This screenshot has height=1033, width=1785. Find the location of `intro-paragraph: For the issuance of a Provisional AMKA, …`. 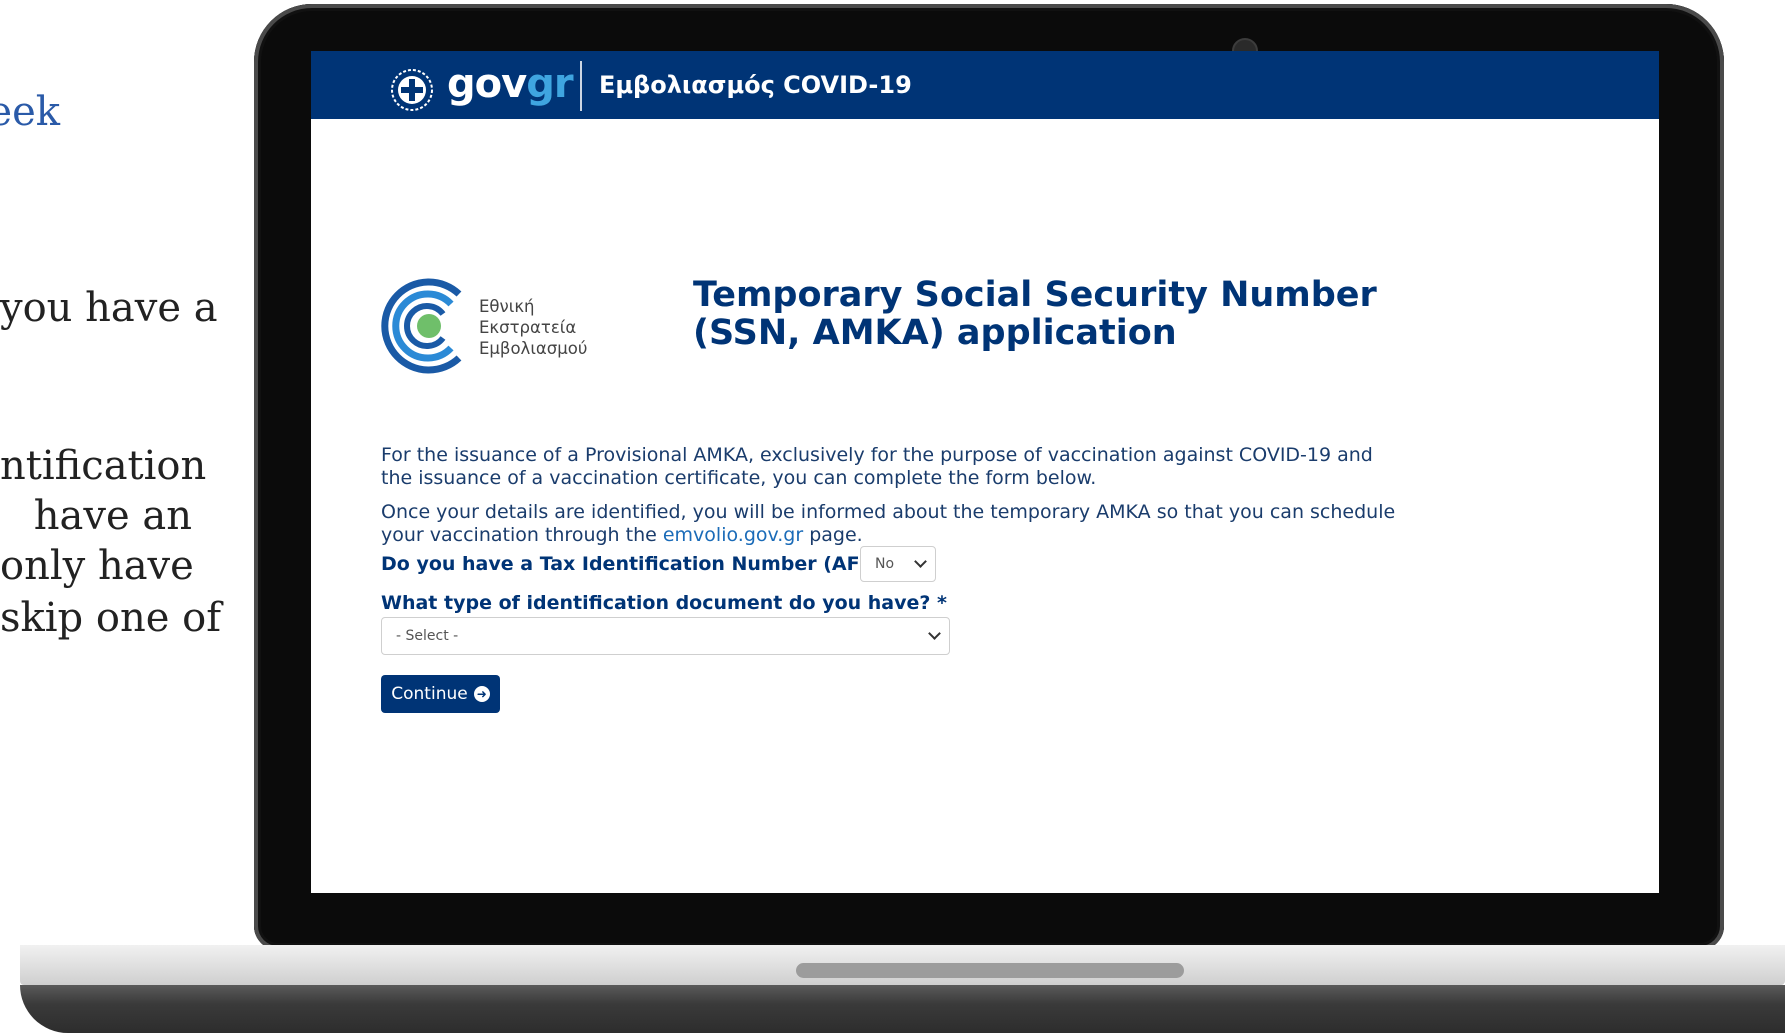

intro-paragraph: For the issuance of a Provisional AMKA, … is located at coordinates (877, 466).